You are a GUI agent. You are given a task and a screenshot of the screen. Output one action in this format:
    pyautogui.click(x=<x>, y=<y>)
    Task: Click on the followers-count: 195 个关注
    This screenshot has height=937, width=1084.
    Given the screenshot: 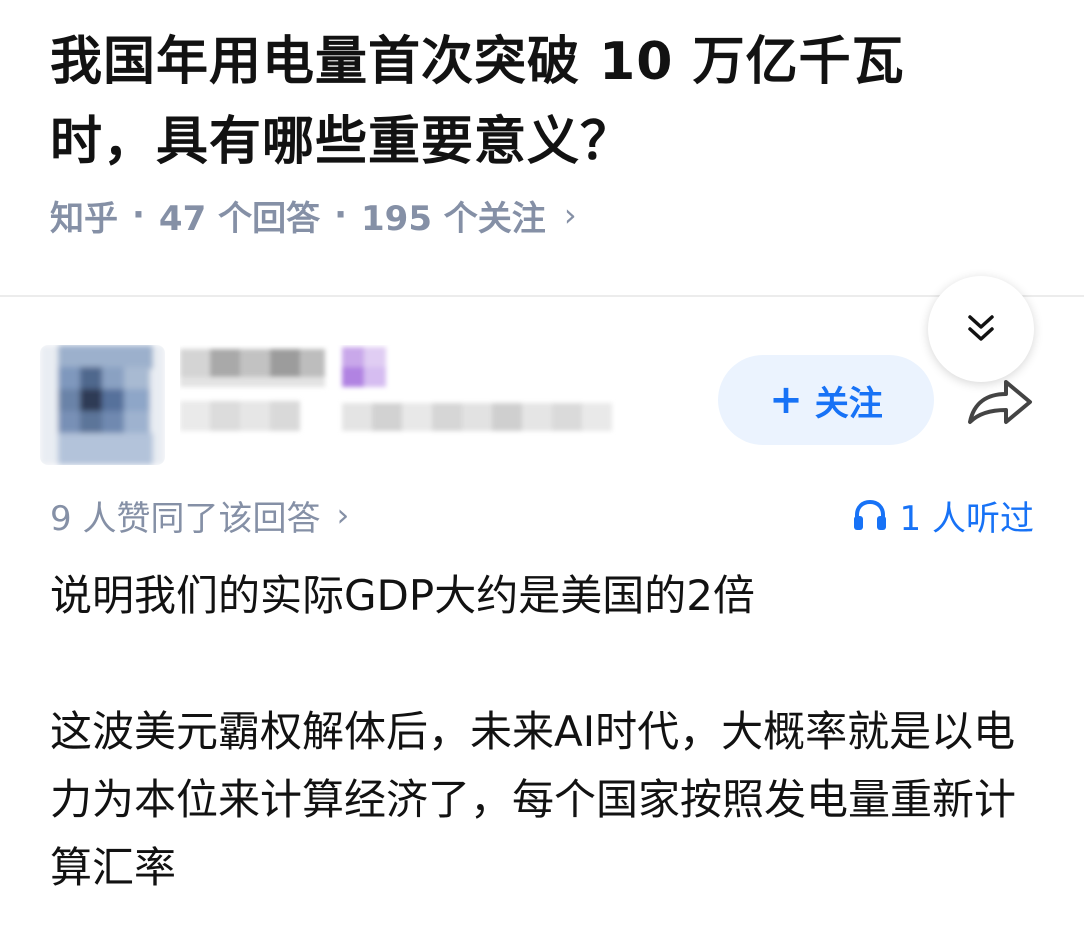 What is the action you would take?
    pyautogui.click(x=453, y=218)
    